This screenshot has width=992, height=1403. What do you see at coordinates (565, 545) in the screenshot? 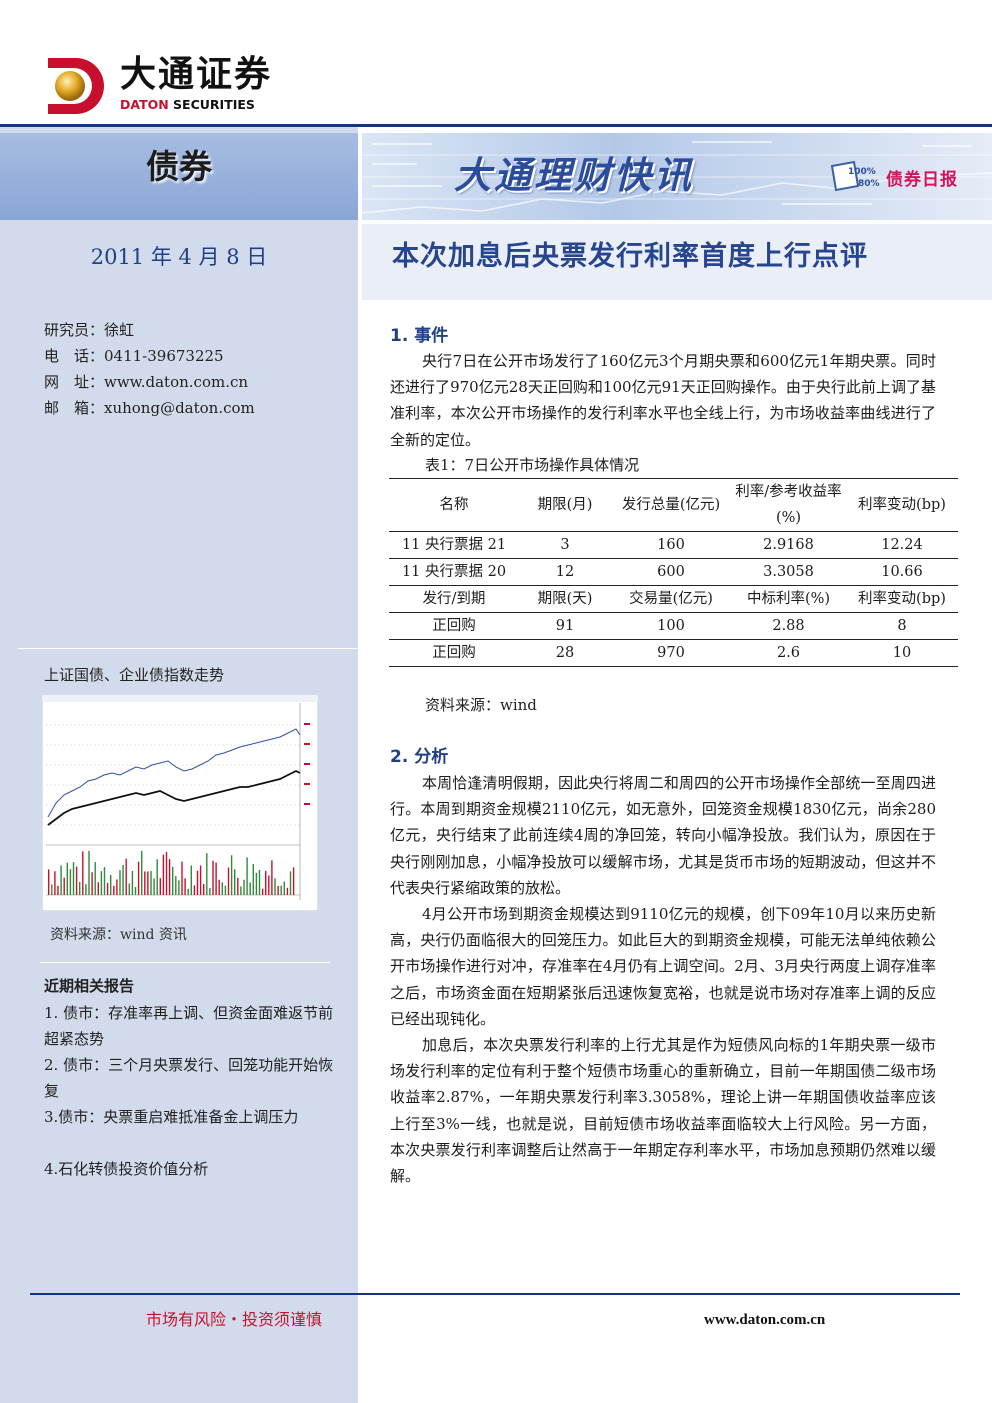
I see `table-cell: 3` at bounding box center [565, 545].